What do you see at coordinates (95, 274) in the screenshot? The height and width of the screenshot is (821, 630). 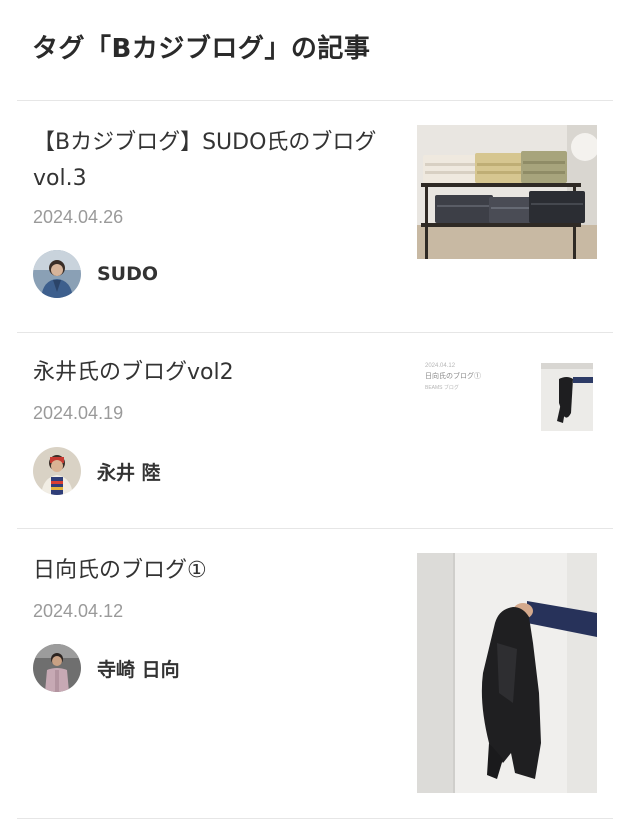 I see `author: SUDO` at bounding box center [95, 274].